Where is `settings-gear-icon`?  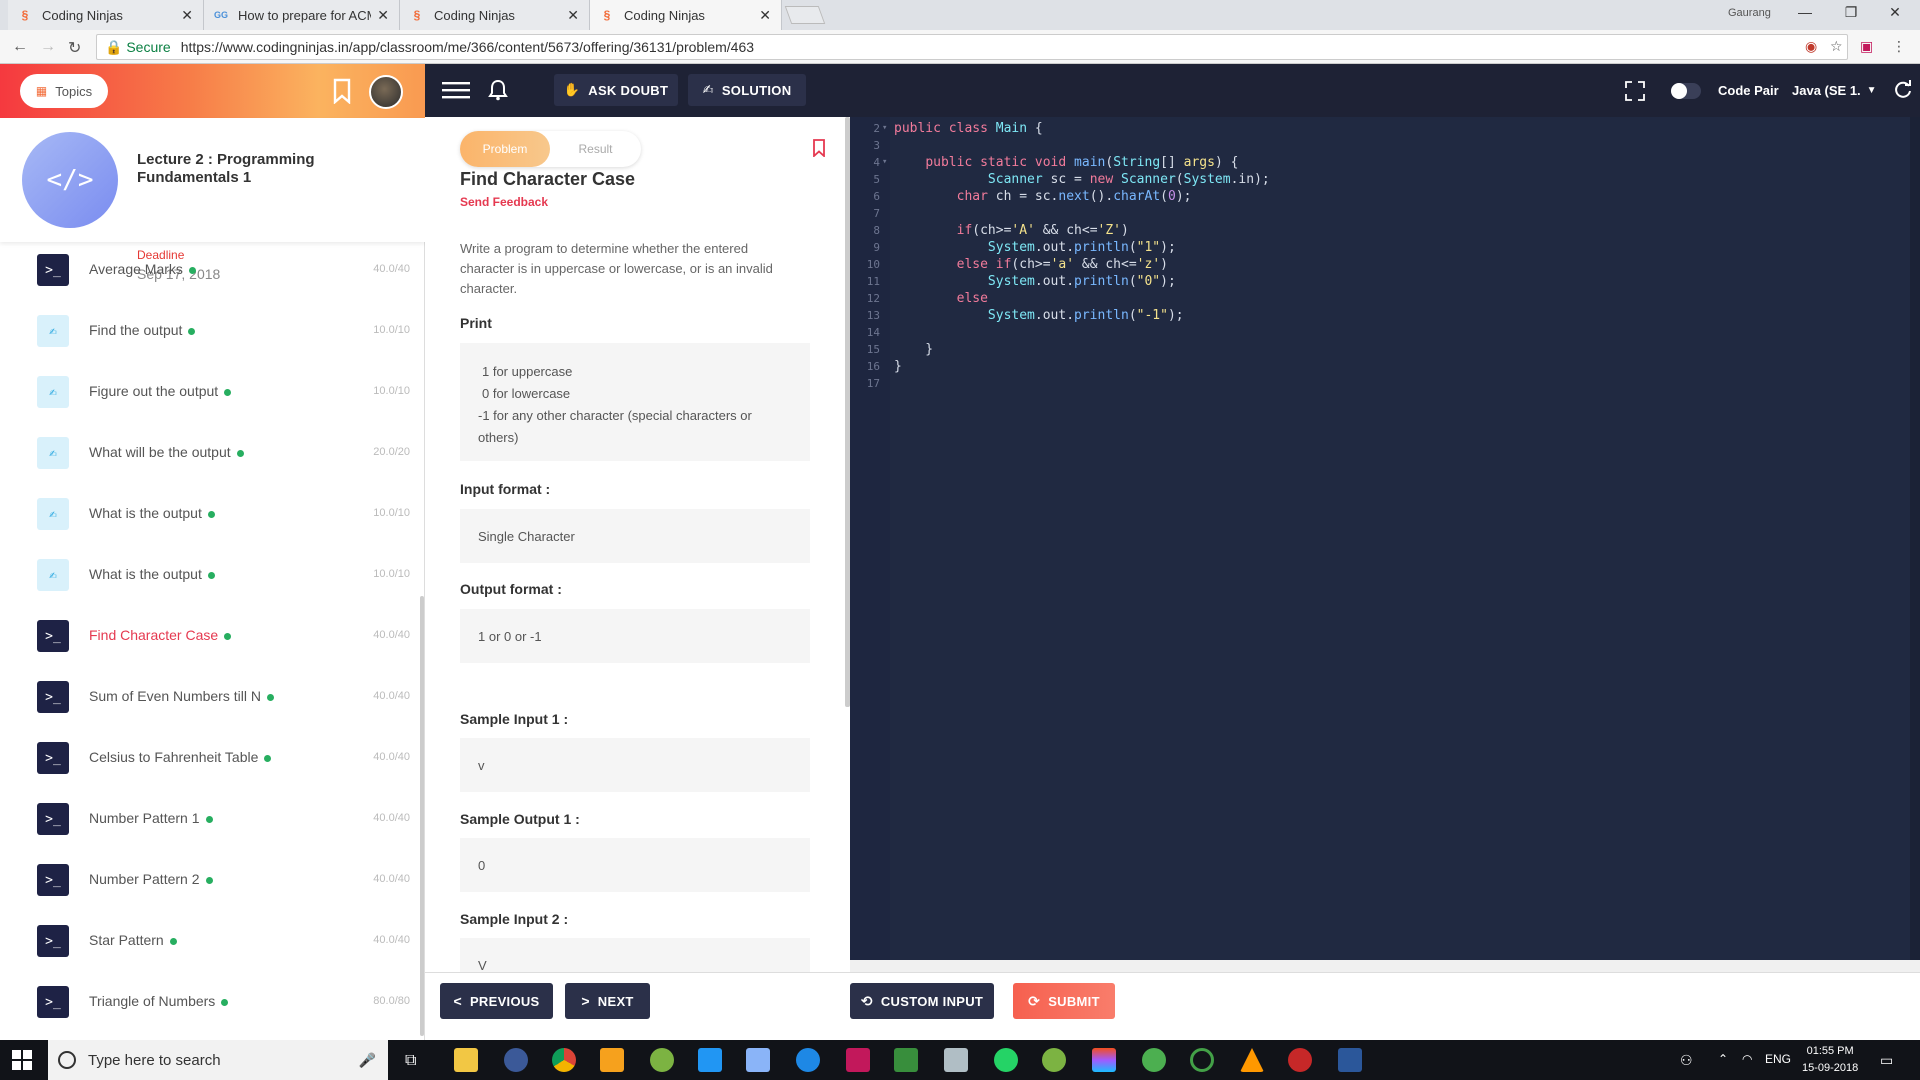
settings-gear-icon is located at coordinates (1300, 1060).